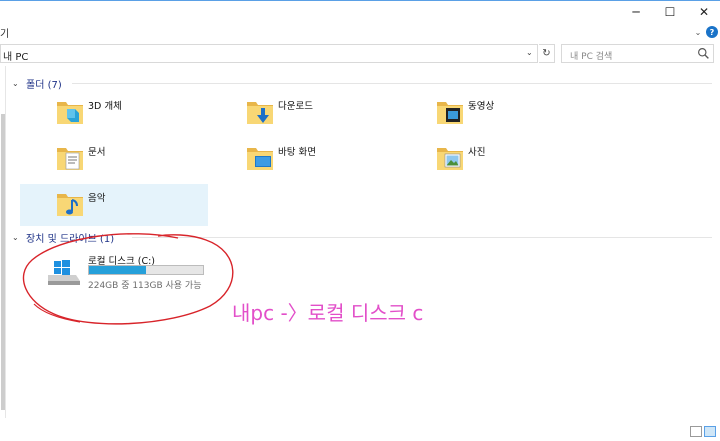 This screenshot has height=441, width=720. What do you see at coordinates (360, 431) in the screenshot?
I see `status-bar` at bounding box center [360, 431].